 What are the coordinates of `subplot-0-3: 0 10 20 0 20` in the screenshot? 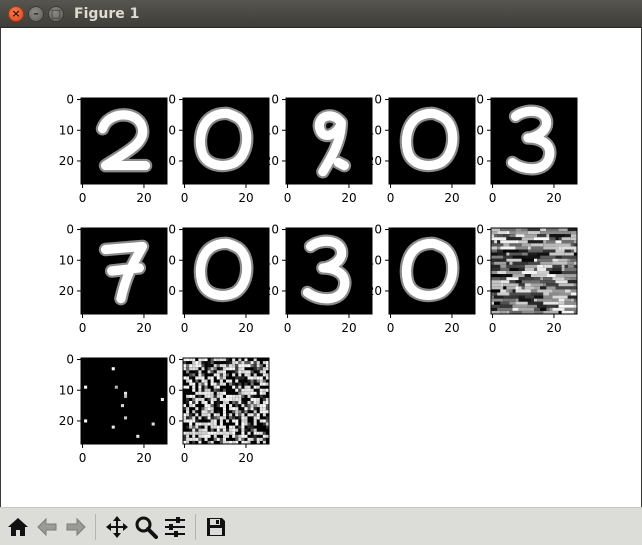 It's located at (421, 149).